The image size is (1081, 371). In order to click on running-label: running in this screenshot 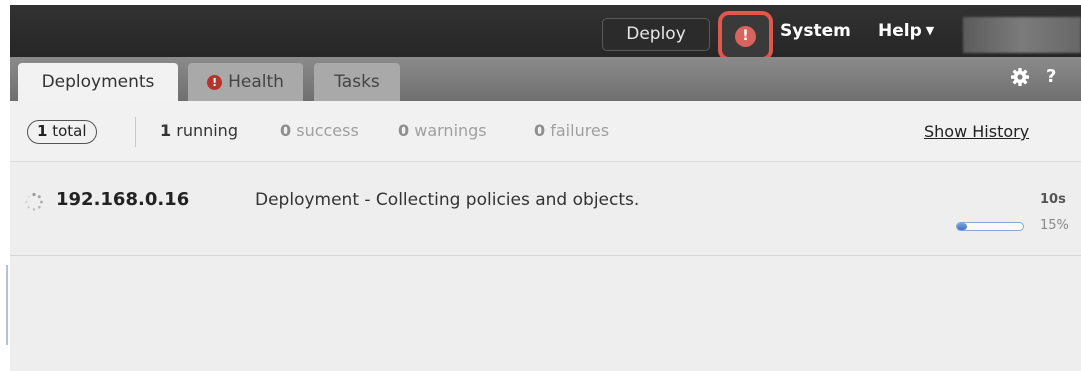, I will do `click(207, 130)`.